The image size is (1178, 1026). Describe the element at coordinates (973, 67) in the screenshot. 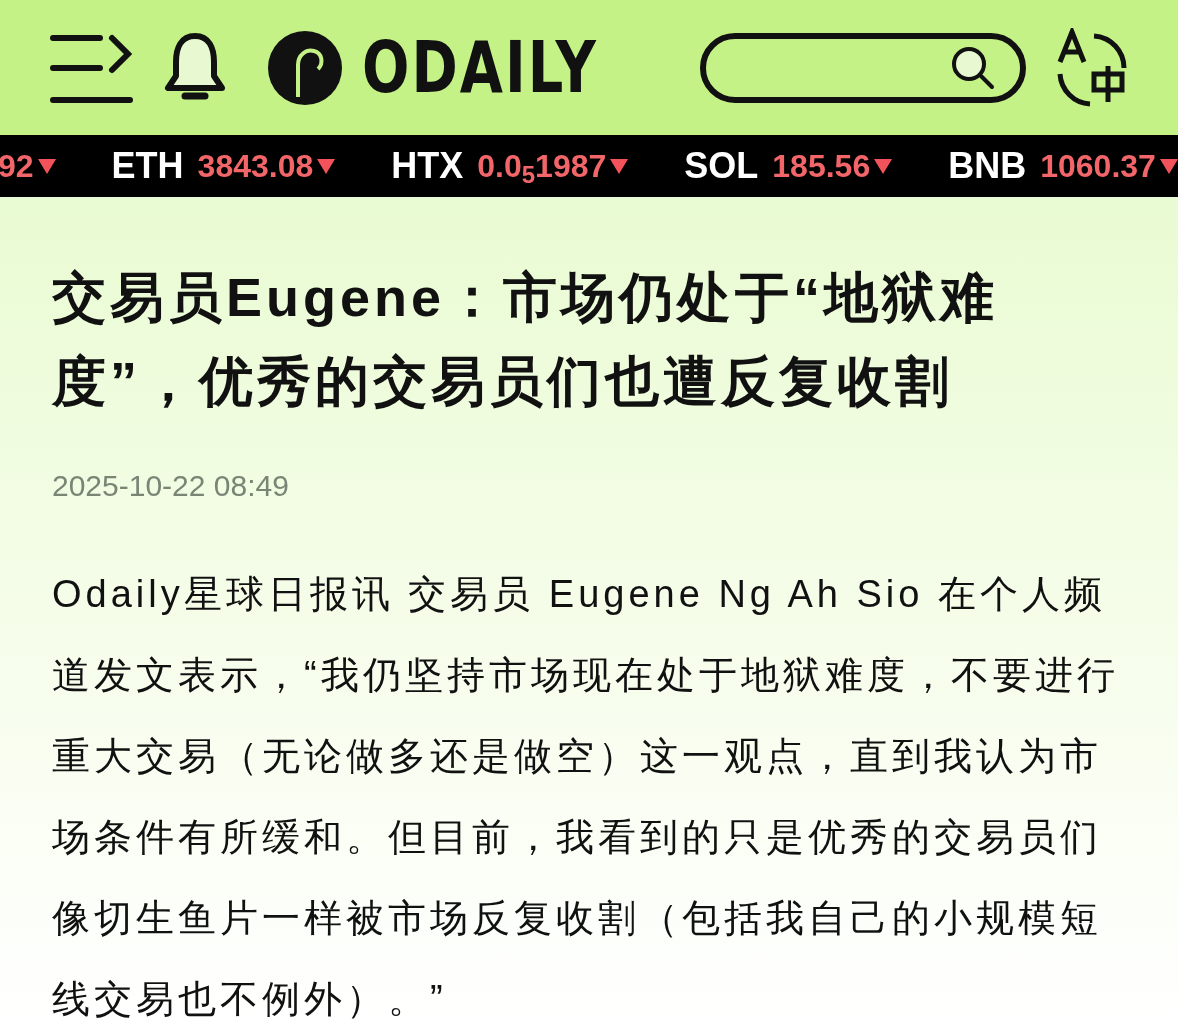

I see `search-icon` at that location.